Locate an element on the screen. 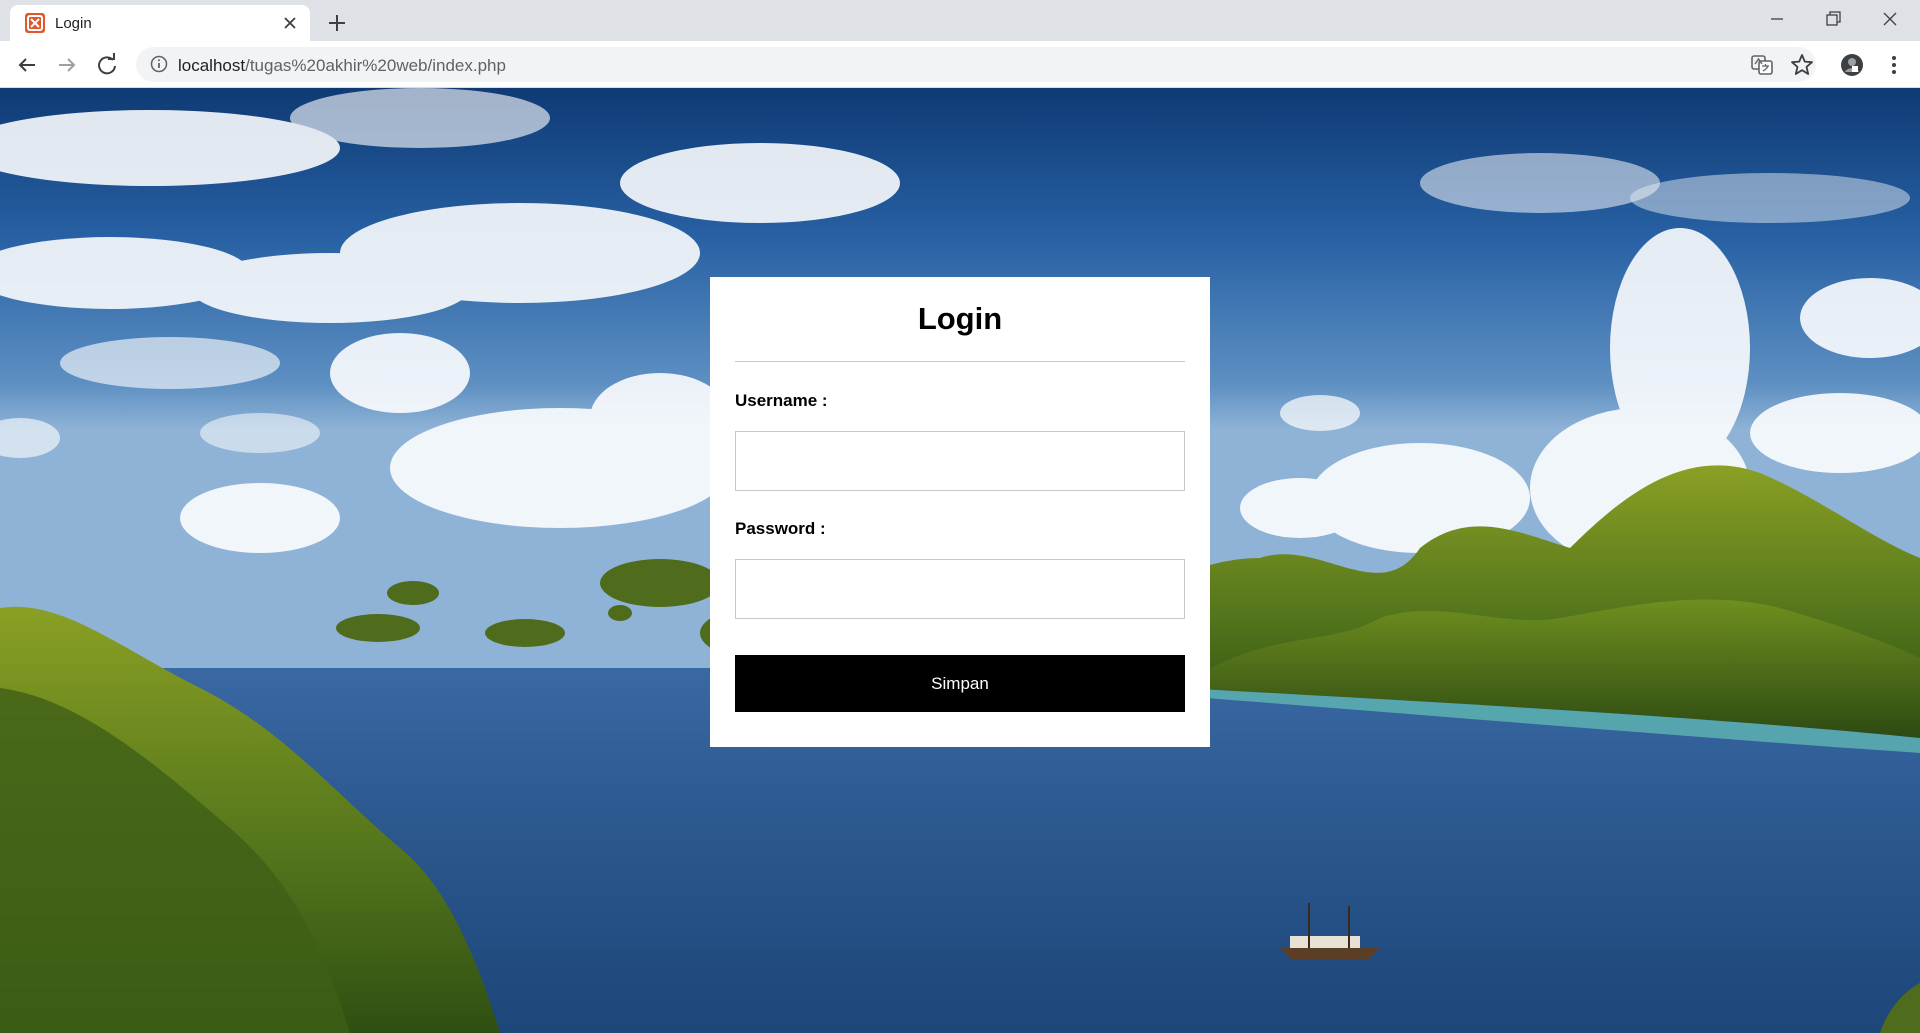  xampp-icon is located at coordinates (35, 23).